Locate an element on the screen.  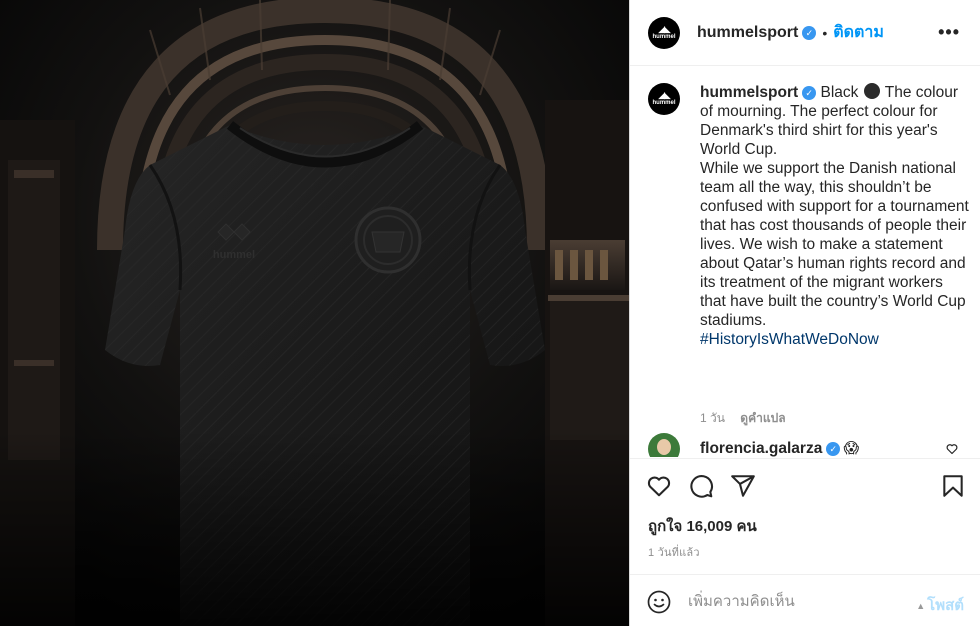
comment-username-line: florencia.galarza ✓ 😱 is located at coordinates (779, 448).